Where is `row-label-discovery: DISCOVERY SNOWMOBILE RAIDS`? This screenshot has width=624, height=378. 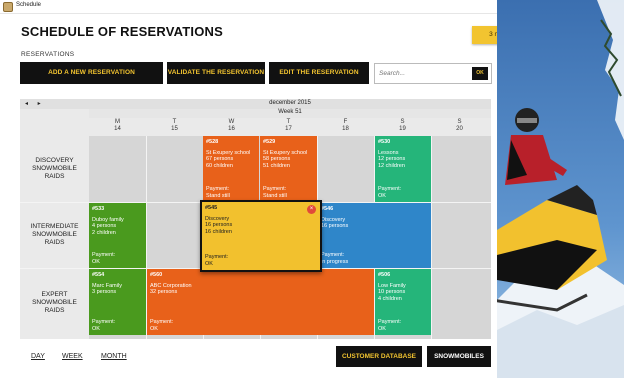
row-label-discovery: DISCOVERY SNOWMOBILE RAIDS is located at coordinates (54, 169).